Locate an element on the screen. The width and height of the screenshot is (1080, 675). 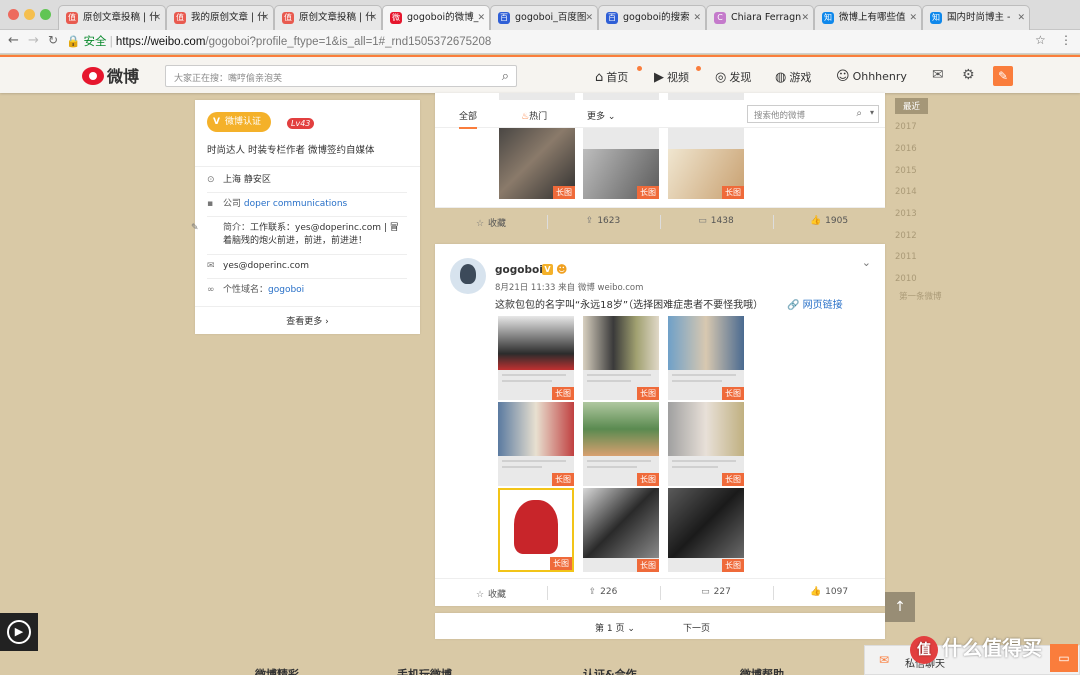
view-more-button: 查看更多 › is located at coordinates (307, 320).